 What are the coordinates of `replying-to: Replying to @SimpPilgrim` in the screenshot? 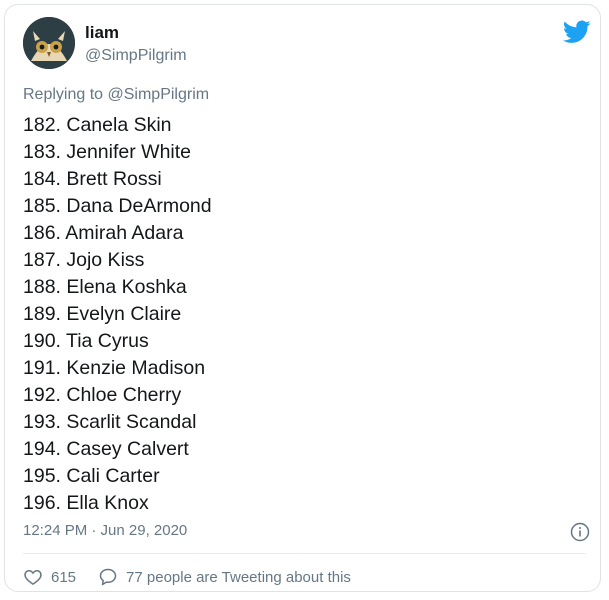 It's located at (116, 95).